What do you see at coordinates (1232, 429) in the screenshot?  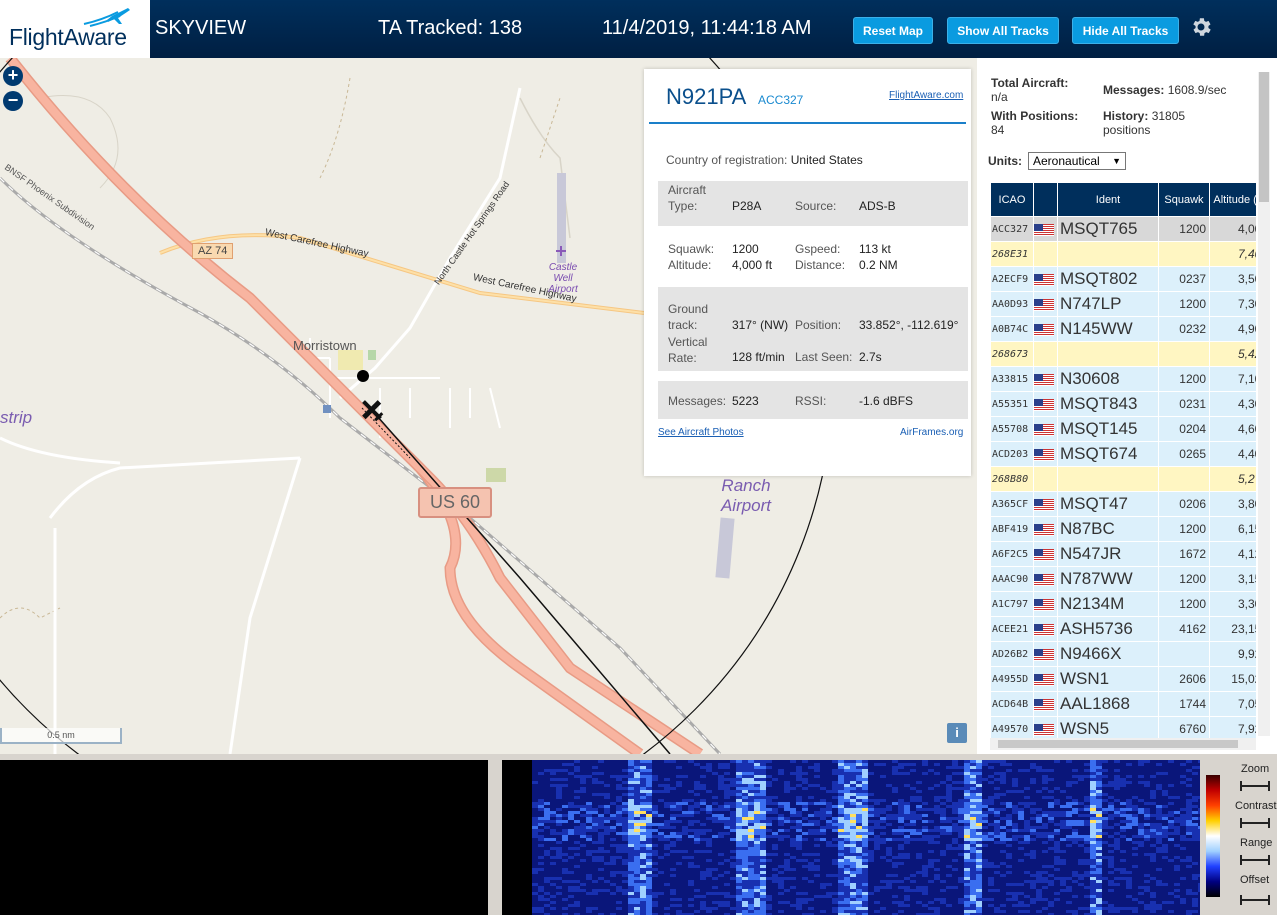 I see `altitude-cell: 4,600` at bounding box center [1232, 429].